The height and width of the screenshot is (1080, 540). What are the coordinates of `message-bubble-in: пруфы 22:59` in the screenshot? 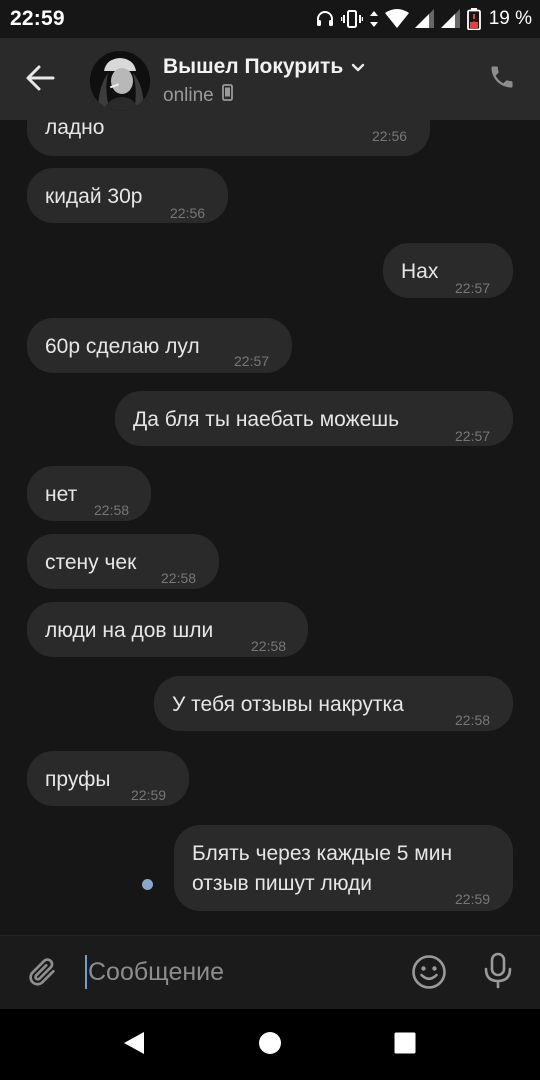 It's located at (108, 778).